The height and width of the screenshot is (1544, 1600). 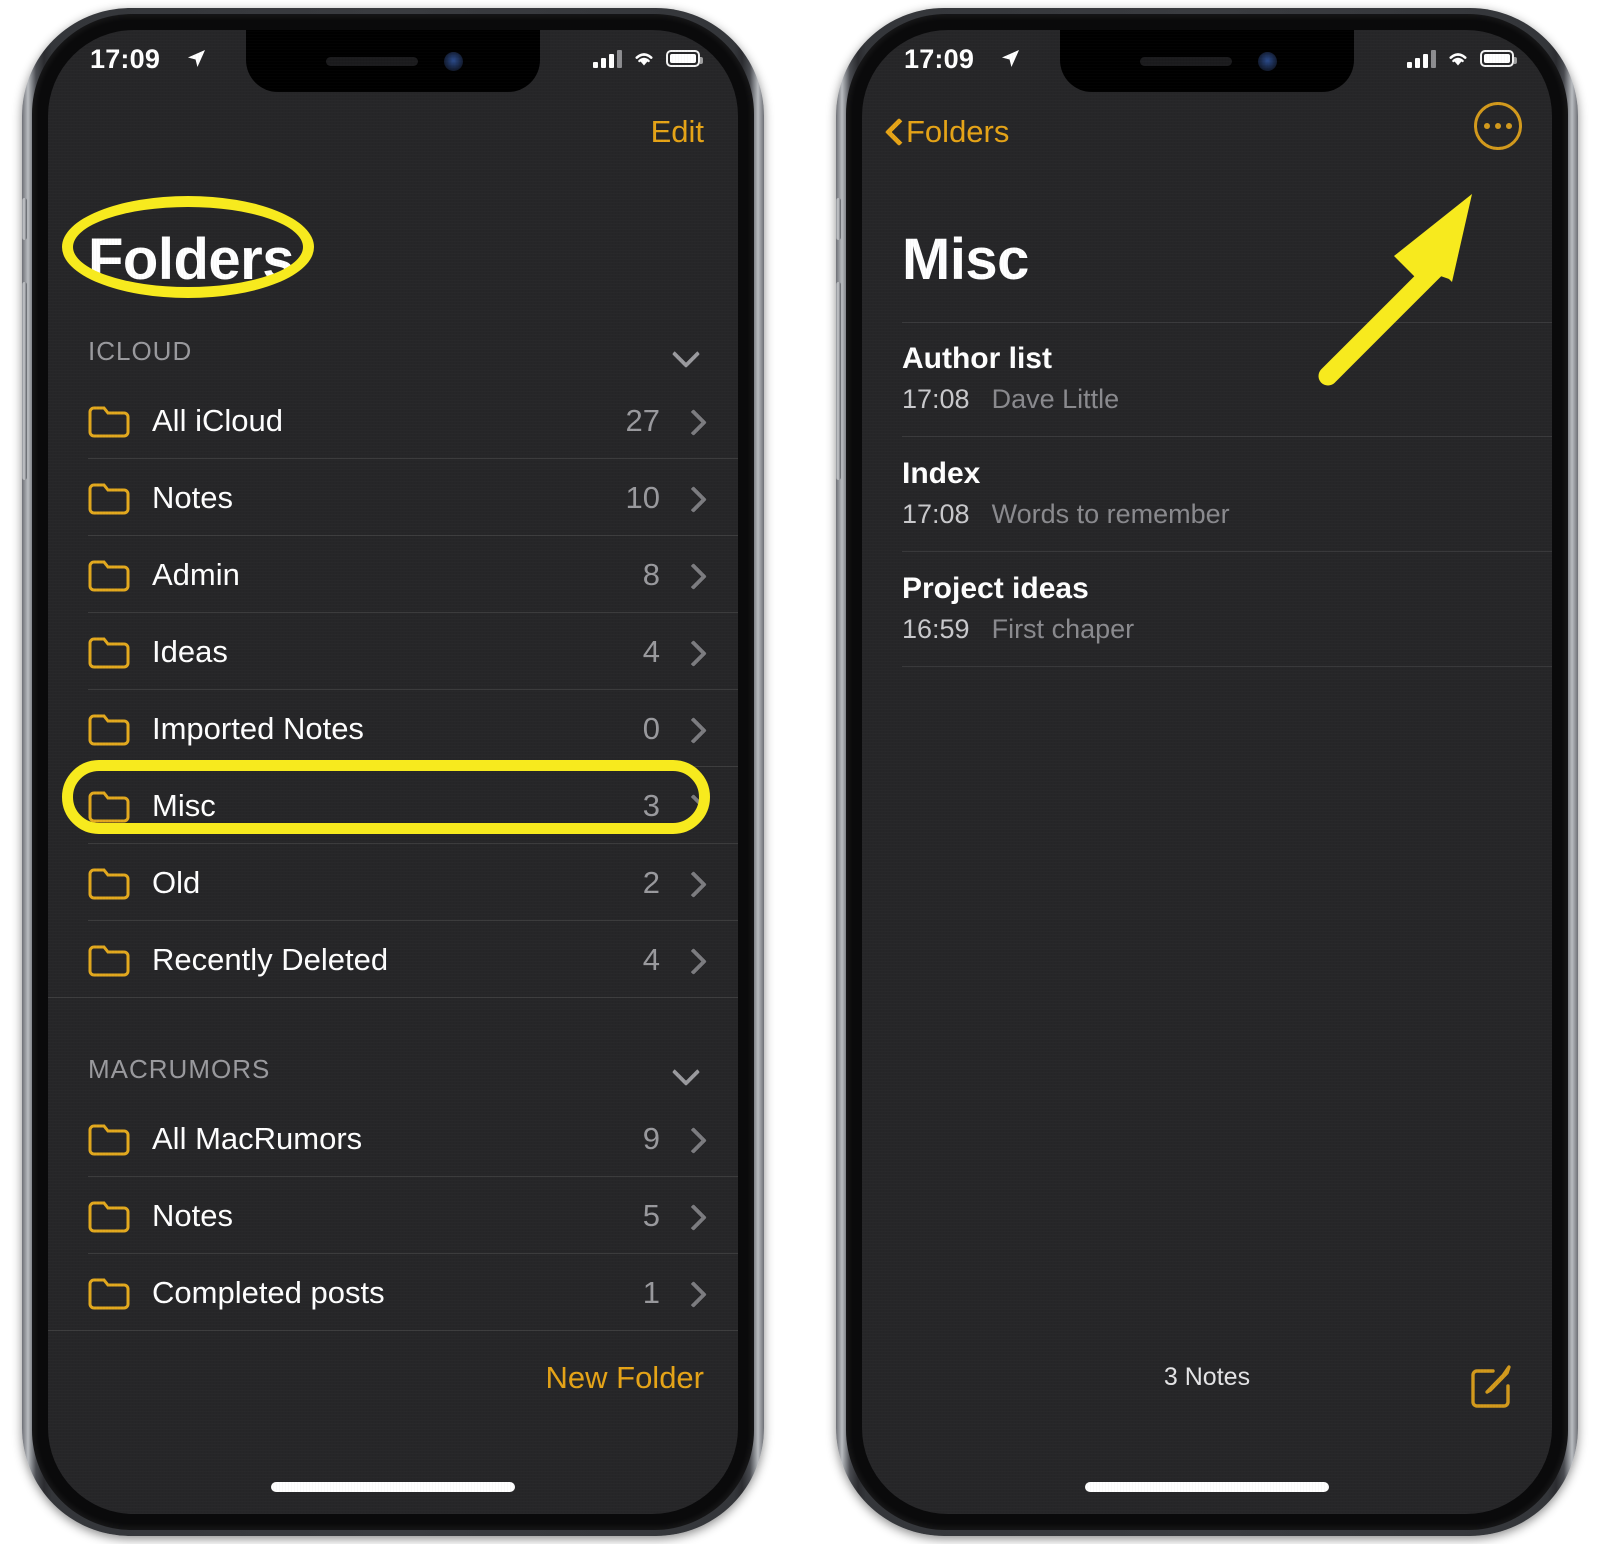 I want to click on folder-count: 5, so click(x=651, y=1215).